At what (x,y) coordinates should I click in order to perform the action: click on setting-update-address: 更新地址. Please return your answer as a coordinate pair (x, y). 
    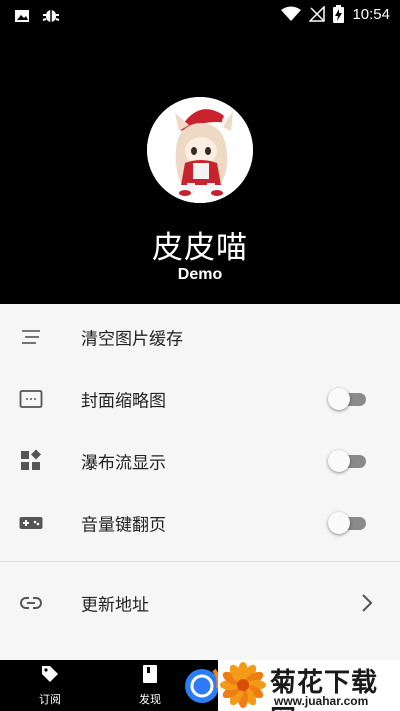
    Looking at the image, I should click on (200, 603).